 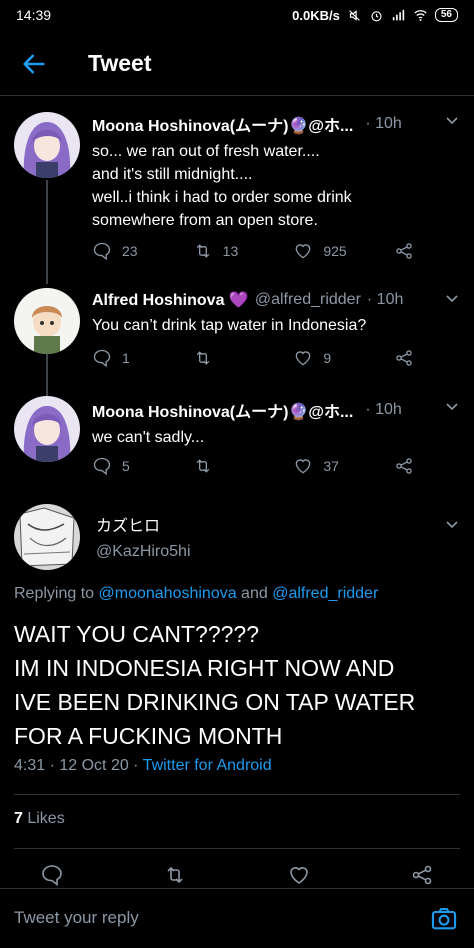 What do you see at coordinates (34, 64) in the screenshot?
I see `back-arrow-icon` at bounding box center [34, 64].